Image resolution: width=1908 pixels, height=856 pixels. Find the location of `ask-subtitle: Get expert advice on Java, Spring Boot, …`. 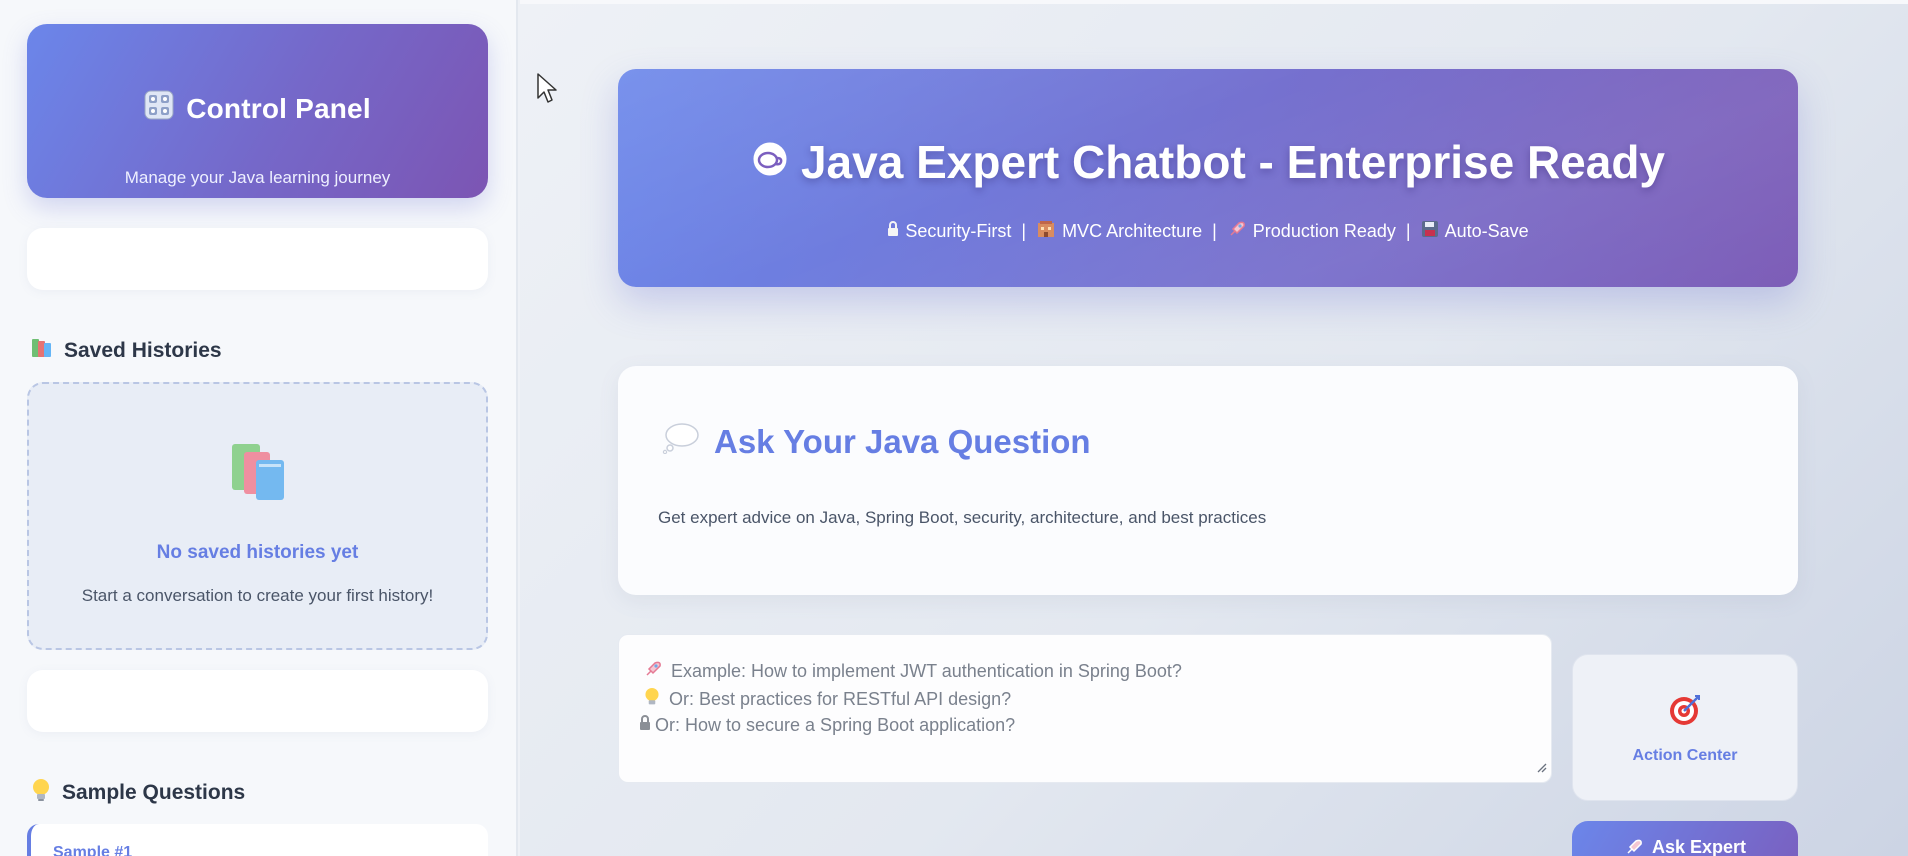

ask-subtitle: Get expert advice on Java, Spring Boot, … is located at coordinates (962, 517).